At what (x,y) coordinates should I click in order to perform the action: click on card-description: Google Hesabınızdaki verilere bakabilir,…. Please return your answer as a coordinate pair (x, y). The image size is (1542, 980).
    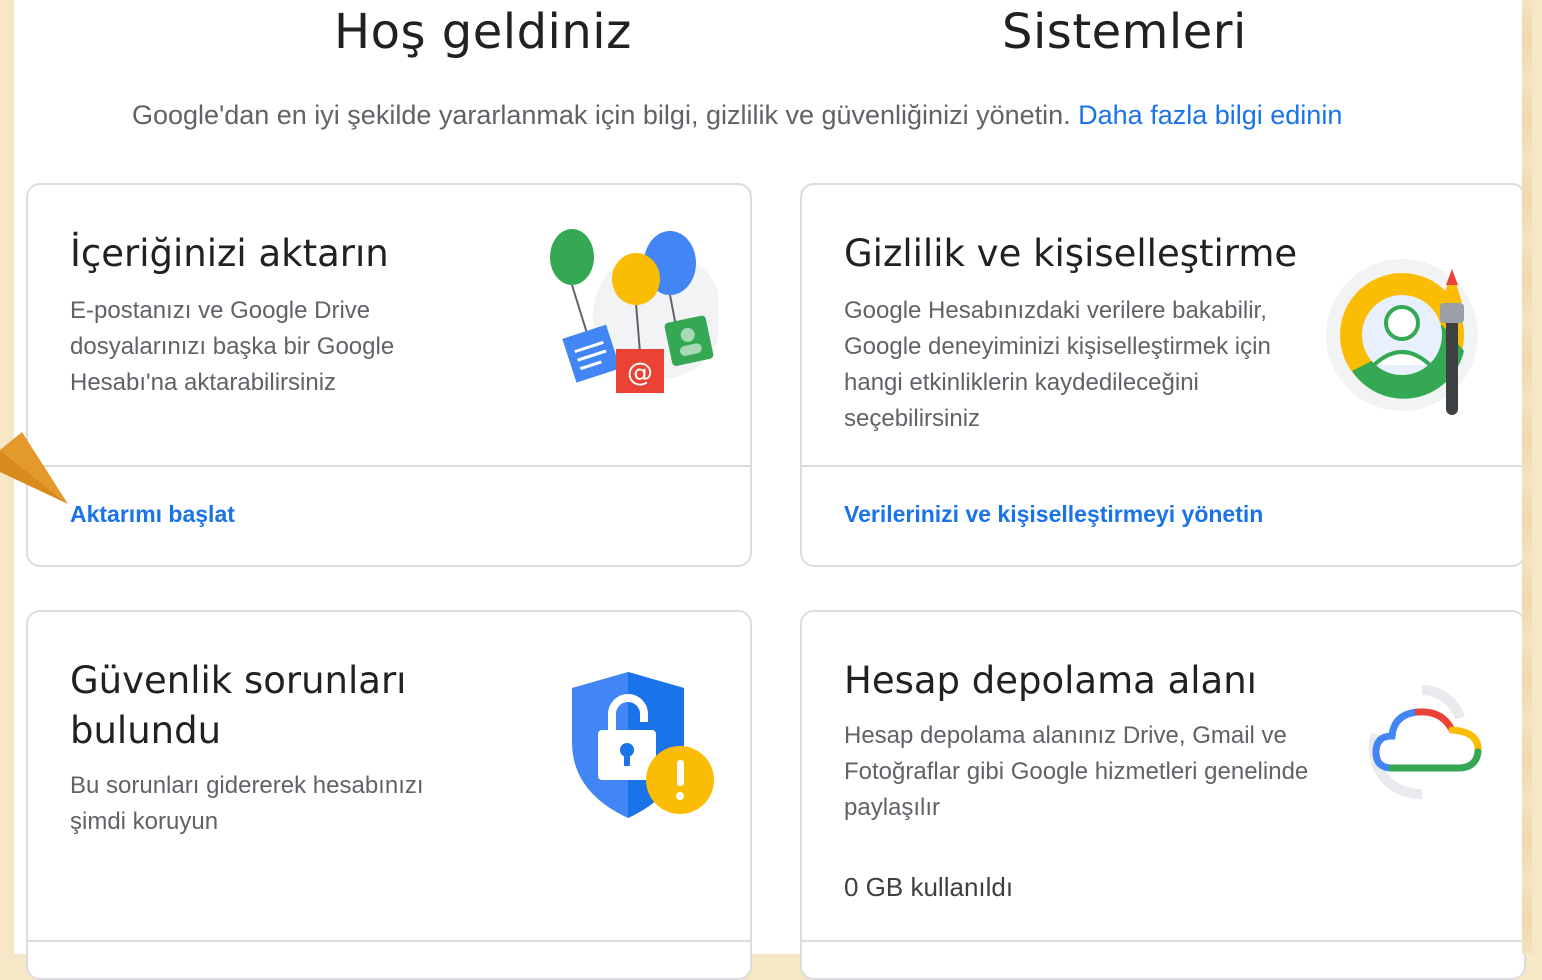
    Looking at the image, I should click on (1057, 364).